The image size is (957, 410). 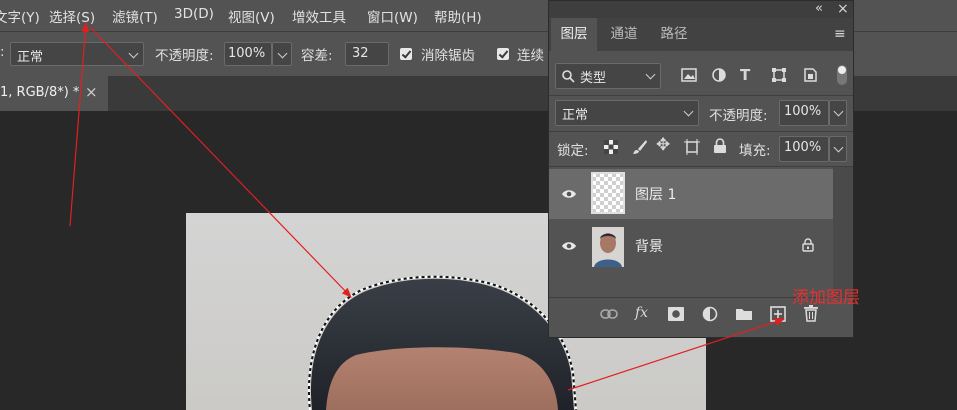 I want to click on arrow-to-new-layer, so click(x=676, y=354).